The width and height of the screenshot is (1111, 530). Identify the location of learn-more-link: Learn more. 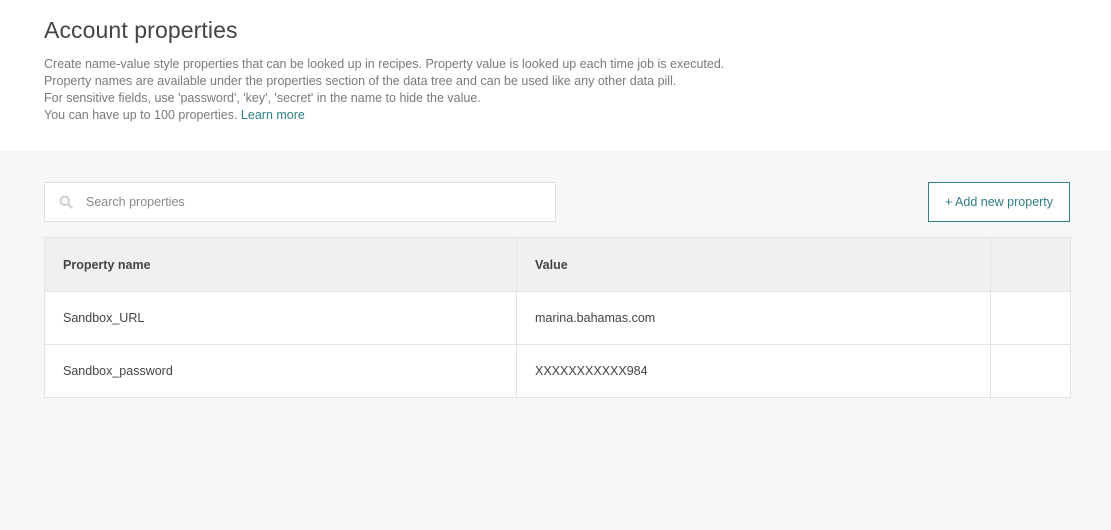
(273, 115).